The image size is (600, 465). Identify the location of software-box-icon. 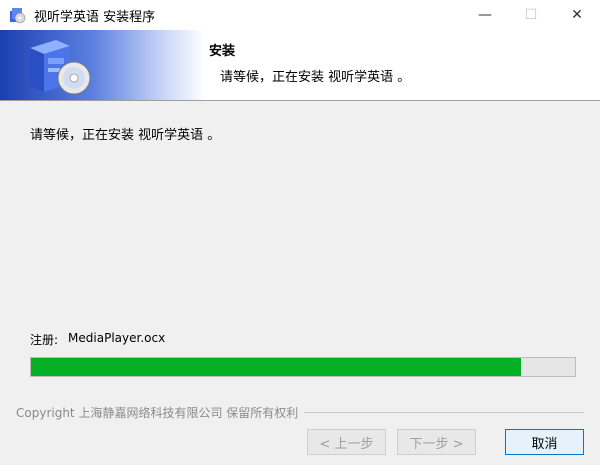
(60, 67).